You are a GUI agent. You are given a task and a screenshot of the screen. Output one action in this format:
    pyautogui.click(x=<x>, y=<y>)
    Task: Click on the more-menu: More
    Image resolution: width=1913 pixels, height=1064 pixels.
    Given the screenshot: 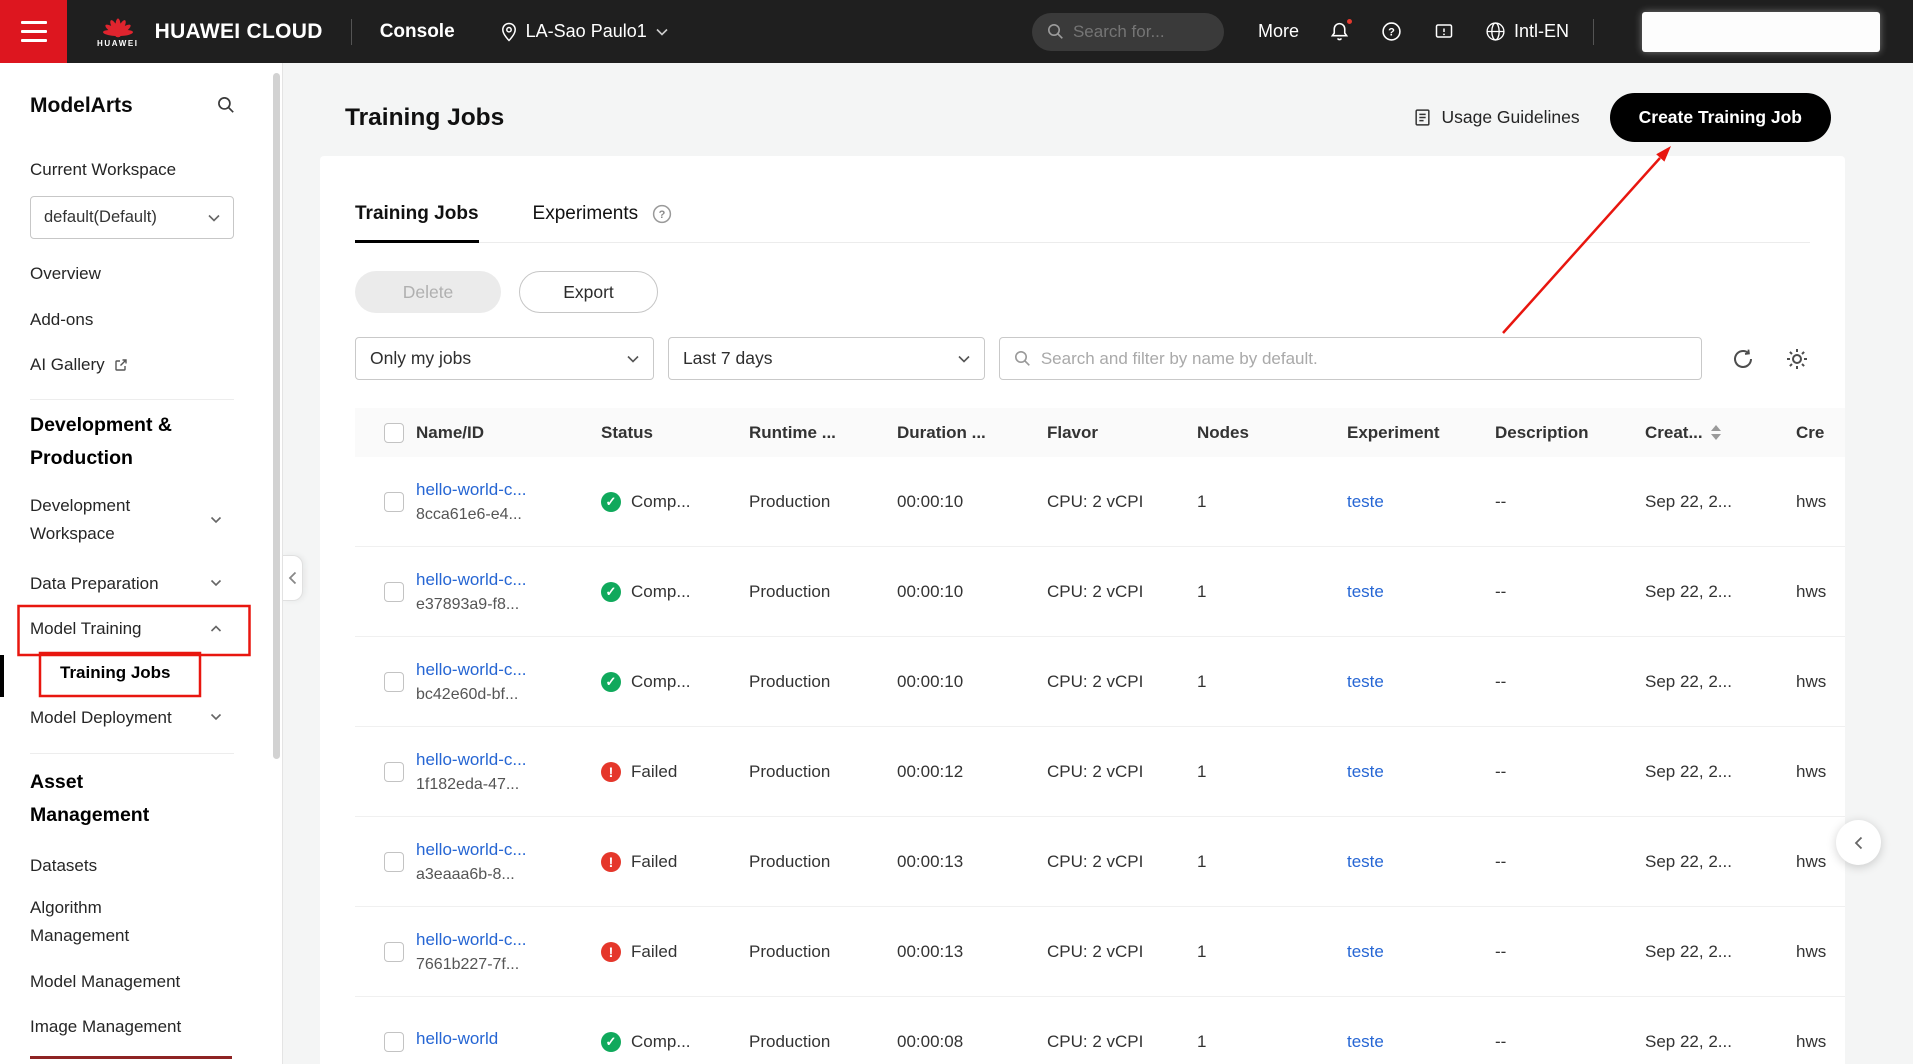 What is the action you would take?
    pyautogui.click(x=1278, y=31)
    